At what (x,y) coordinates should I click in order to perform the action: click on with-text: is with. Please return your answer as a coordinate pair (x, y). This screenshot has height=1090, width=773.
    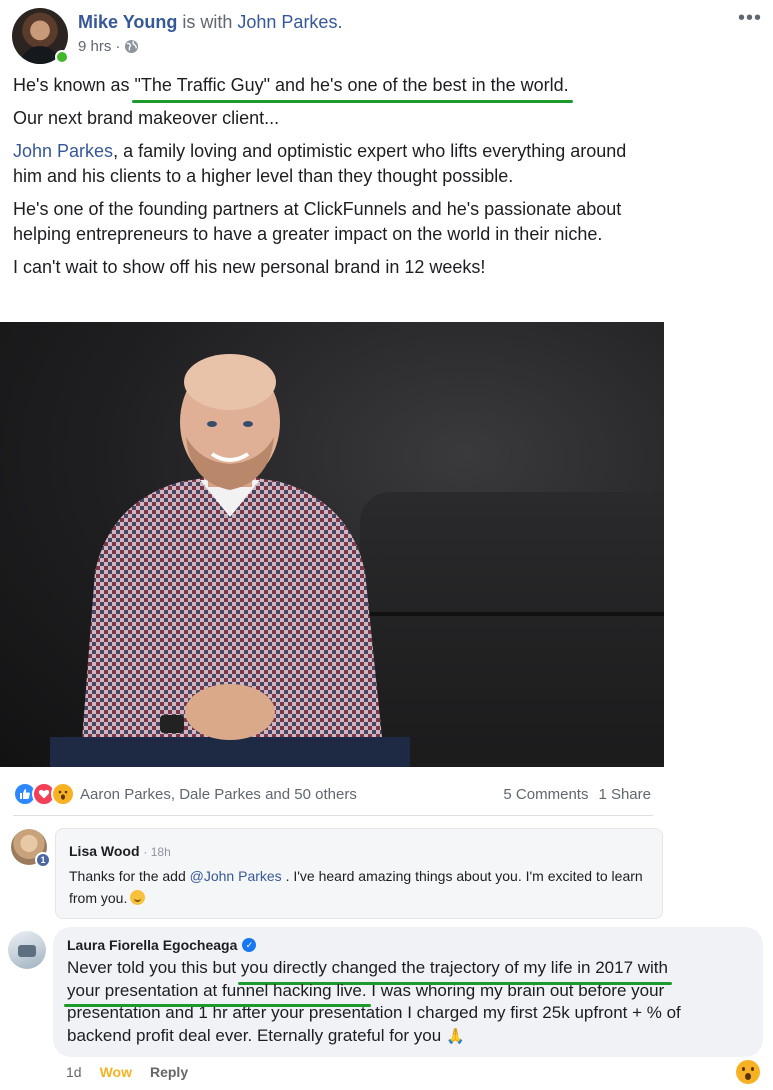
    Looking at the image, I should click on (207, 22).